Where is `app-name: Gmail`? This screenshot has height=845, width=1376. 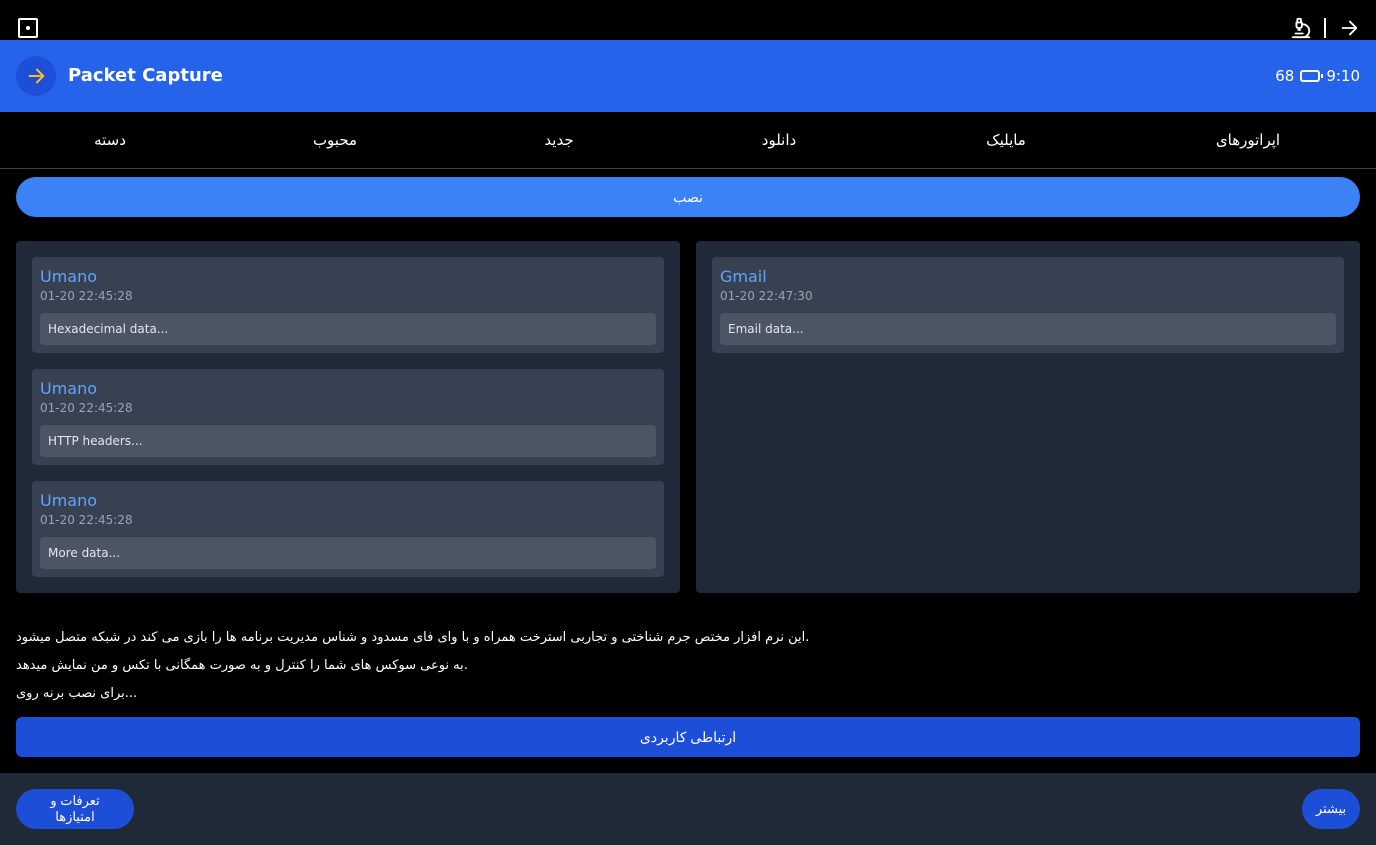 app-name: Gmail is located at coordinates (743, 276).